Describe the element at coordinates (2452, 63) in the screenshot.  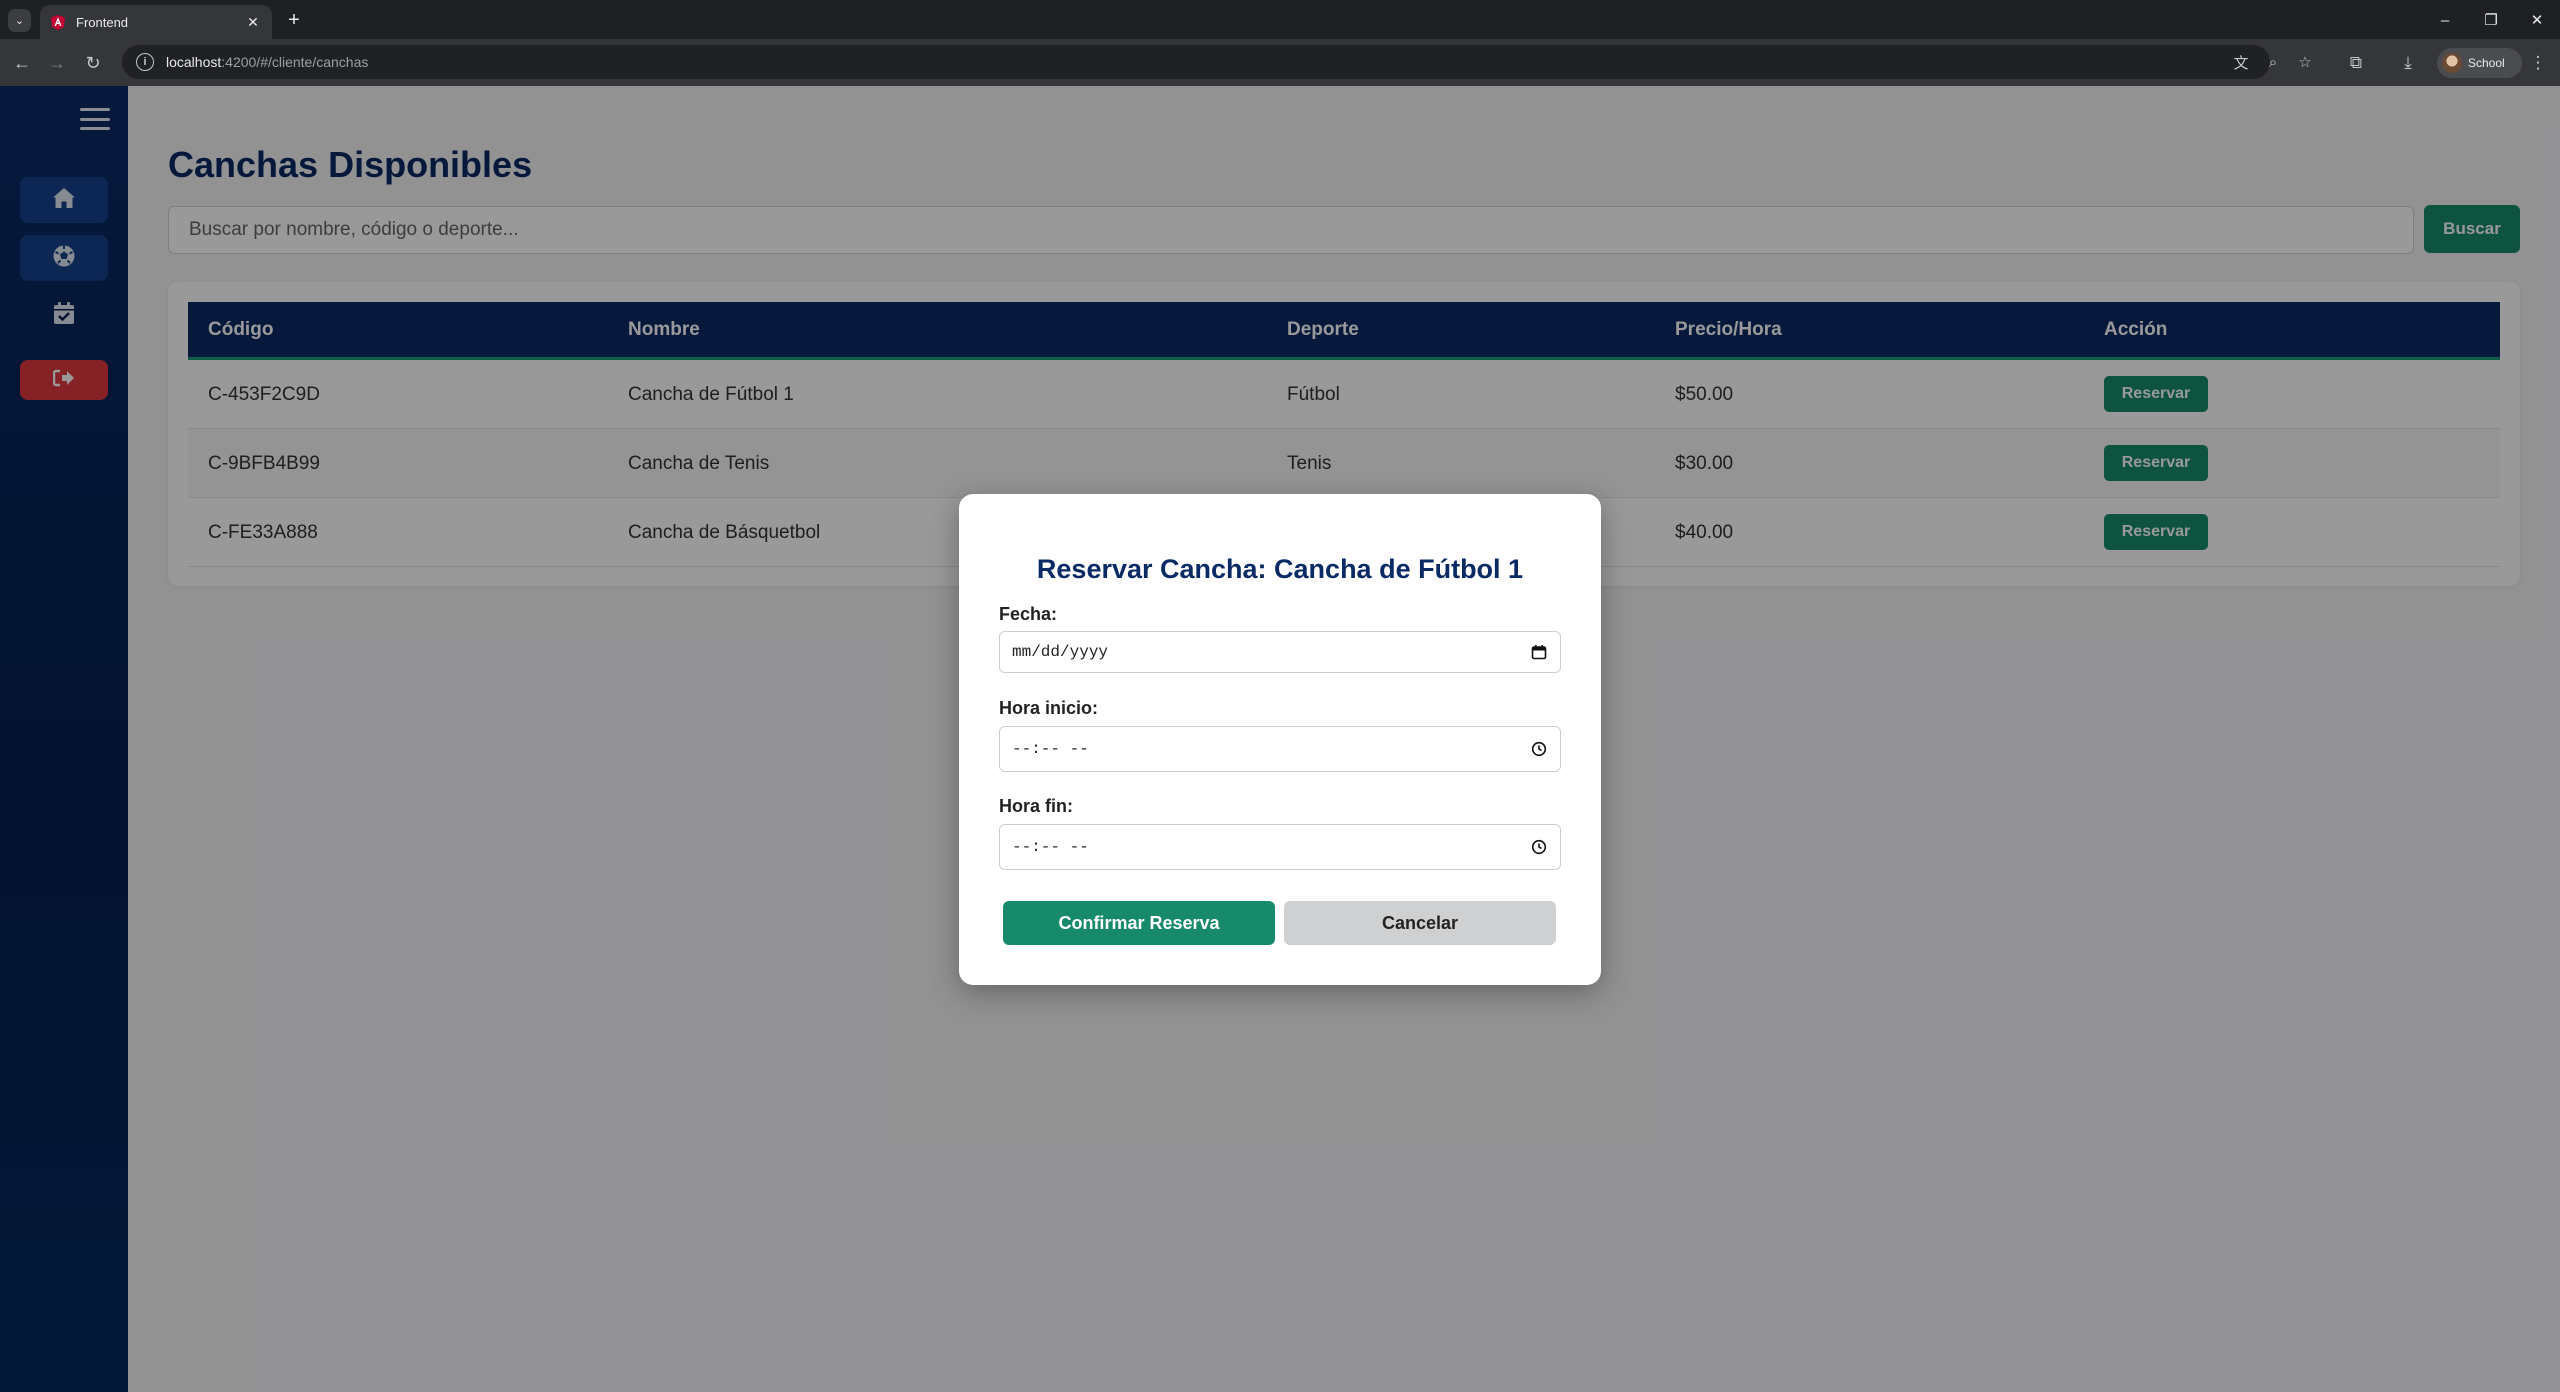
I see `avatar` at that location.